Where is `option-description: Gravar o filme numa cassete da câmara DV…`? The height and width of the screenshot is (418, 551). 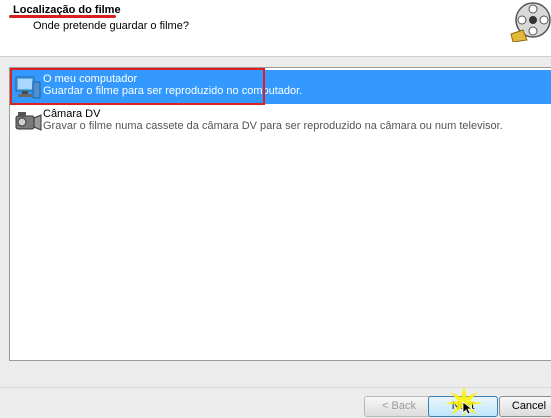 option-description: Gravar o filme numa cassete da câmara DV… is located at coordinates (273, 126).